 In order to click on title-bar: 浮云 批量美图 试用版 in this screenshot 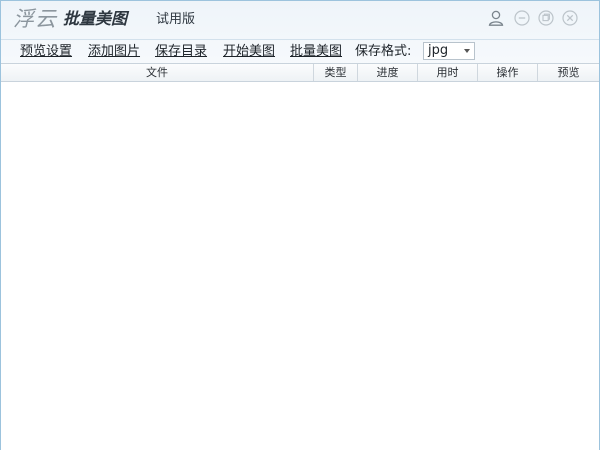, I will do `click(300, 20)`.